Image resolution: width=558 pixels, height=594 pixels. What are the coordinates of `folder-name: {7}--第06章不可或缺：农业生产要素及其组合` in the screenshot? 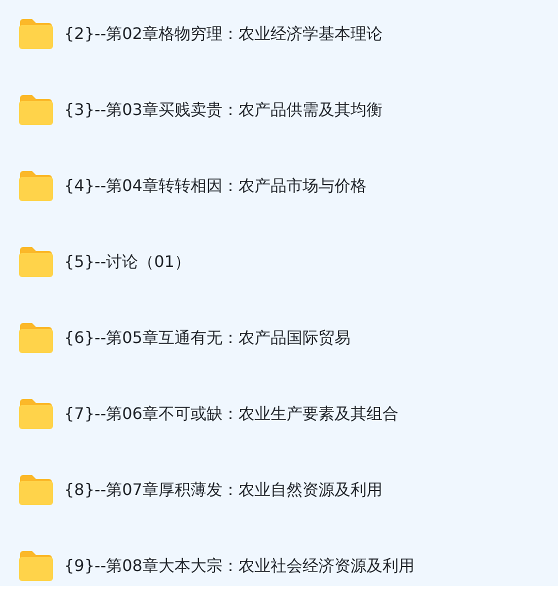 It's located at (231, 414).